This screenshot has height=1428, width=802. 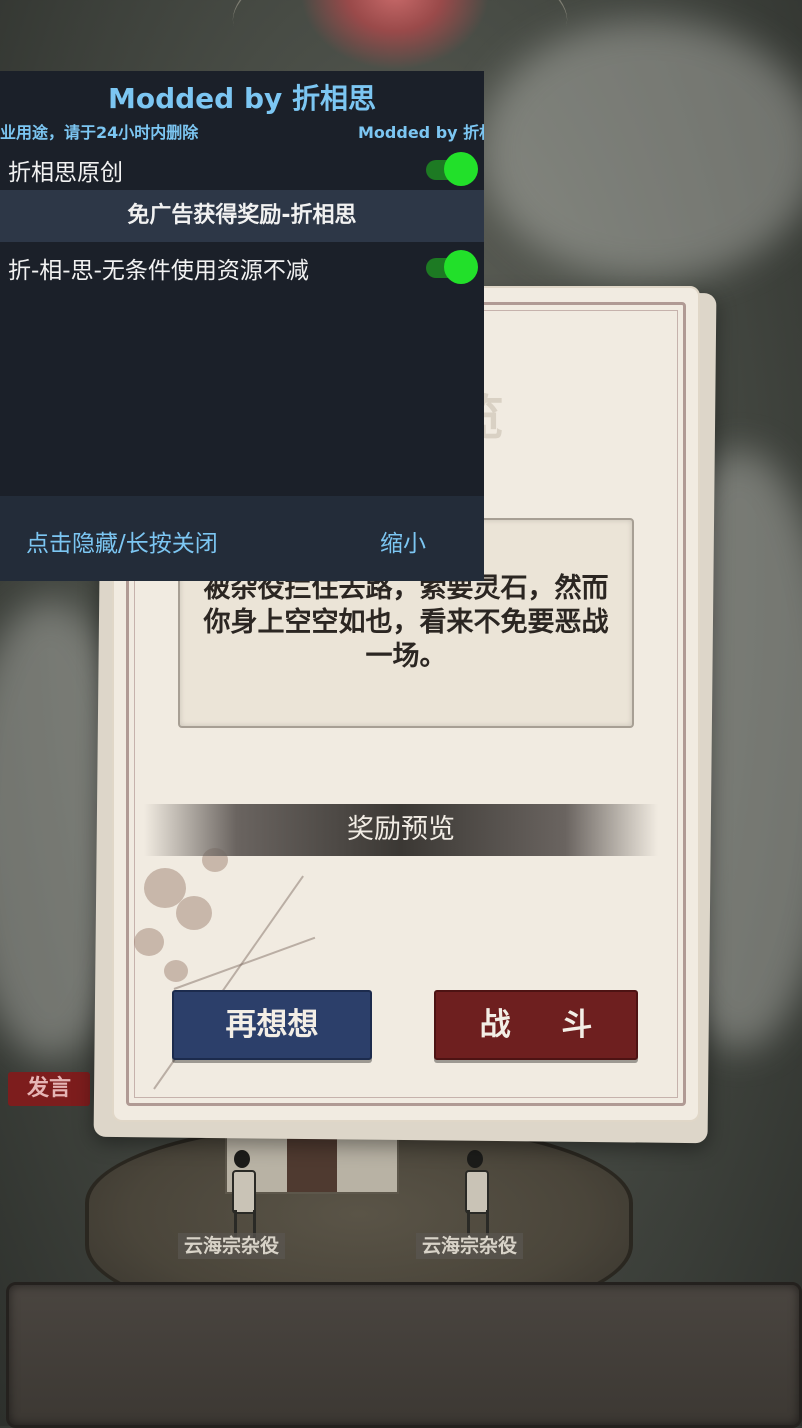 What do you see at coordinates (49, 1089) in the screenshot?
I see `speak-button: 发言` at bounding box center [49, 1089].